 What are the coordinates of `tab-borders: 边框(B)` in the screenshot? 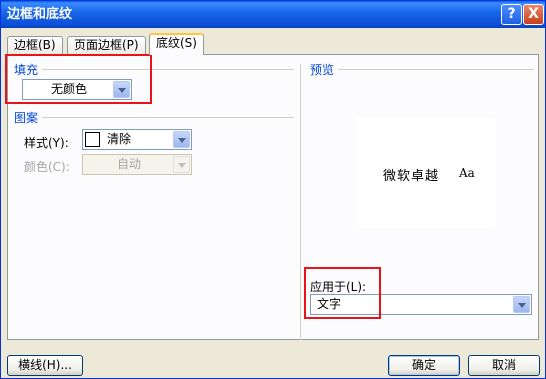 It's located at (35, 45).